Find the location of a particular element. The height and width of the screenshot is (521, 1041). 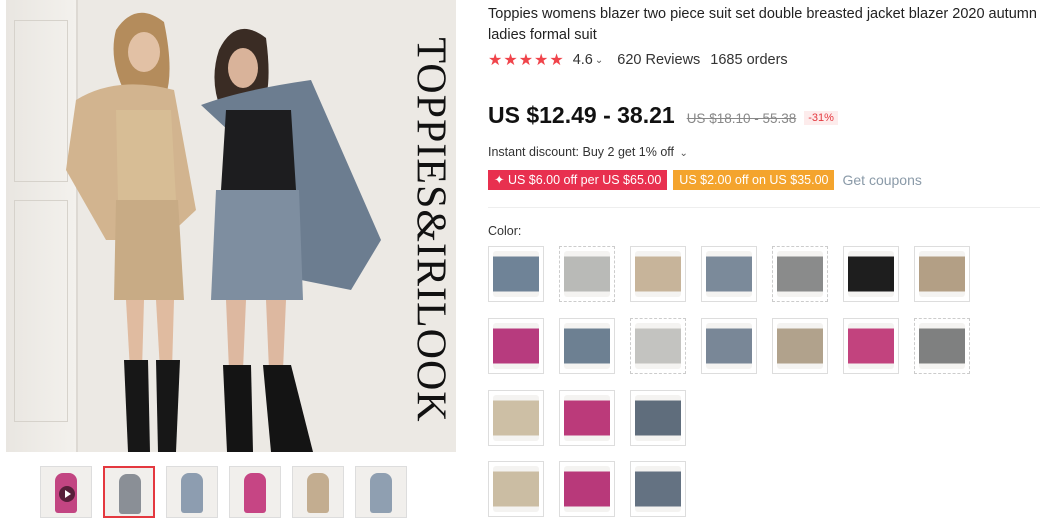

swatch-blue-skirt-set is located at coordinates (587, 346).